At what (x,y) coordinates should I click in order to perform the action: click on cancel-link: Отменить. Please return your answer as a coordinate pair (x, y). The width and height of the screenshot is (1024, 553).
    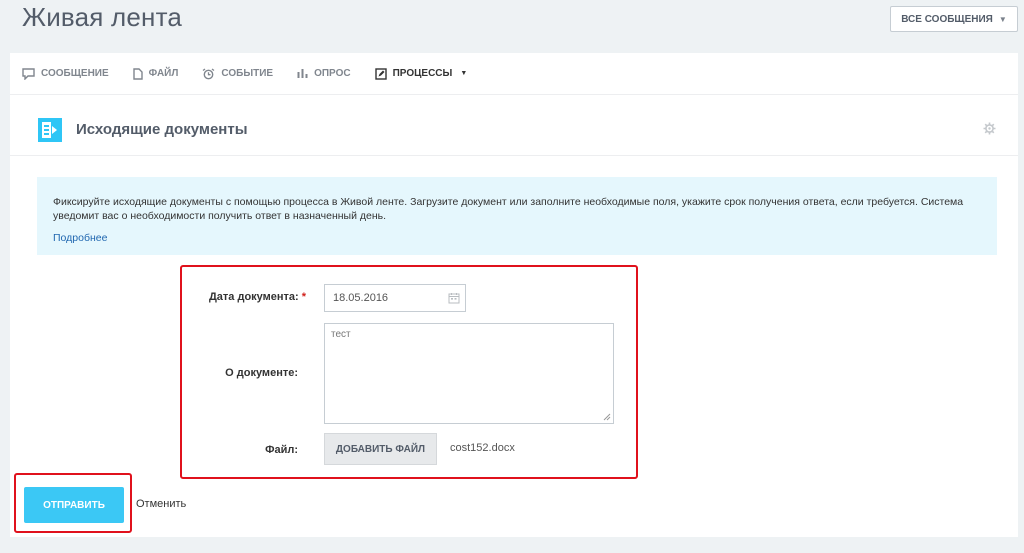
    Looking at the image, I should click on (161, 504).